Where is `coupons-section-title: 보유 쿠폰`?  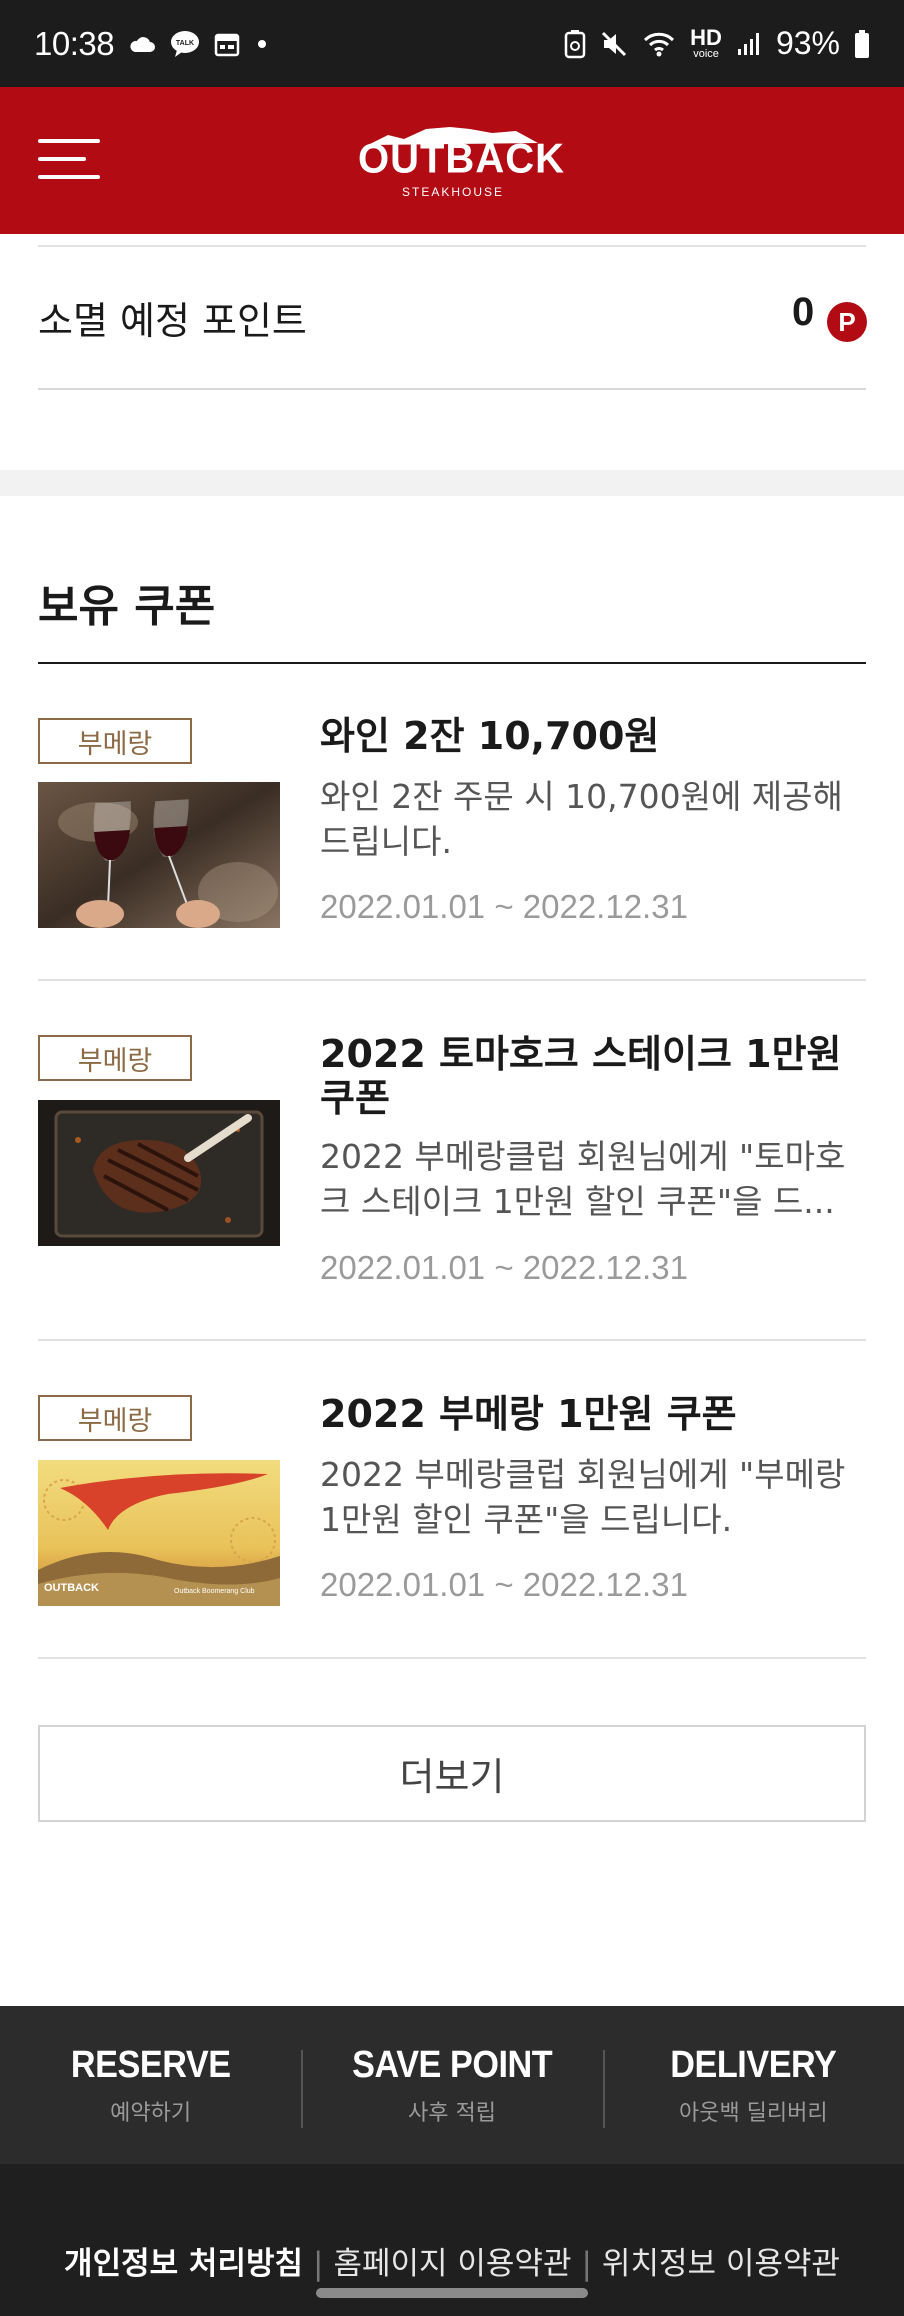
coupons-section-title: 보유 쿠폰 is located at coordinates (127, 606).